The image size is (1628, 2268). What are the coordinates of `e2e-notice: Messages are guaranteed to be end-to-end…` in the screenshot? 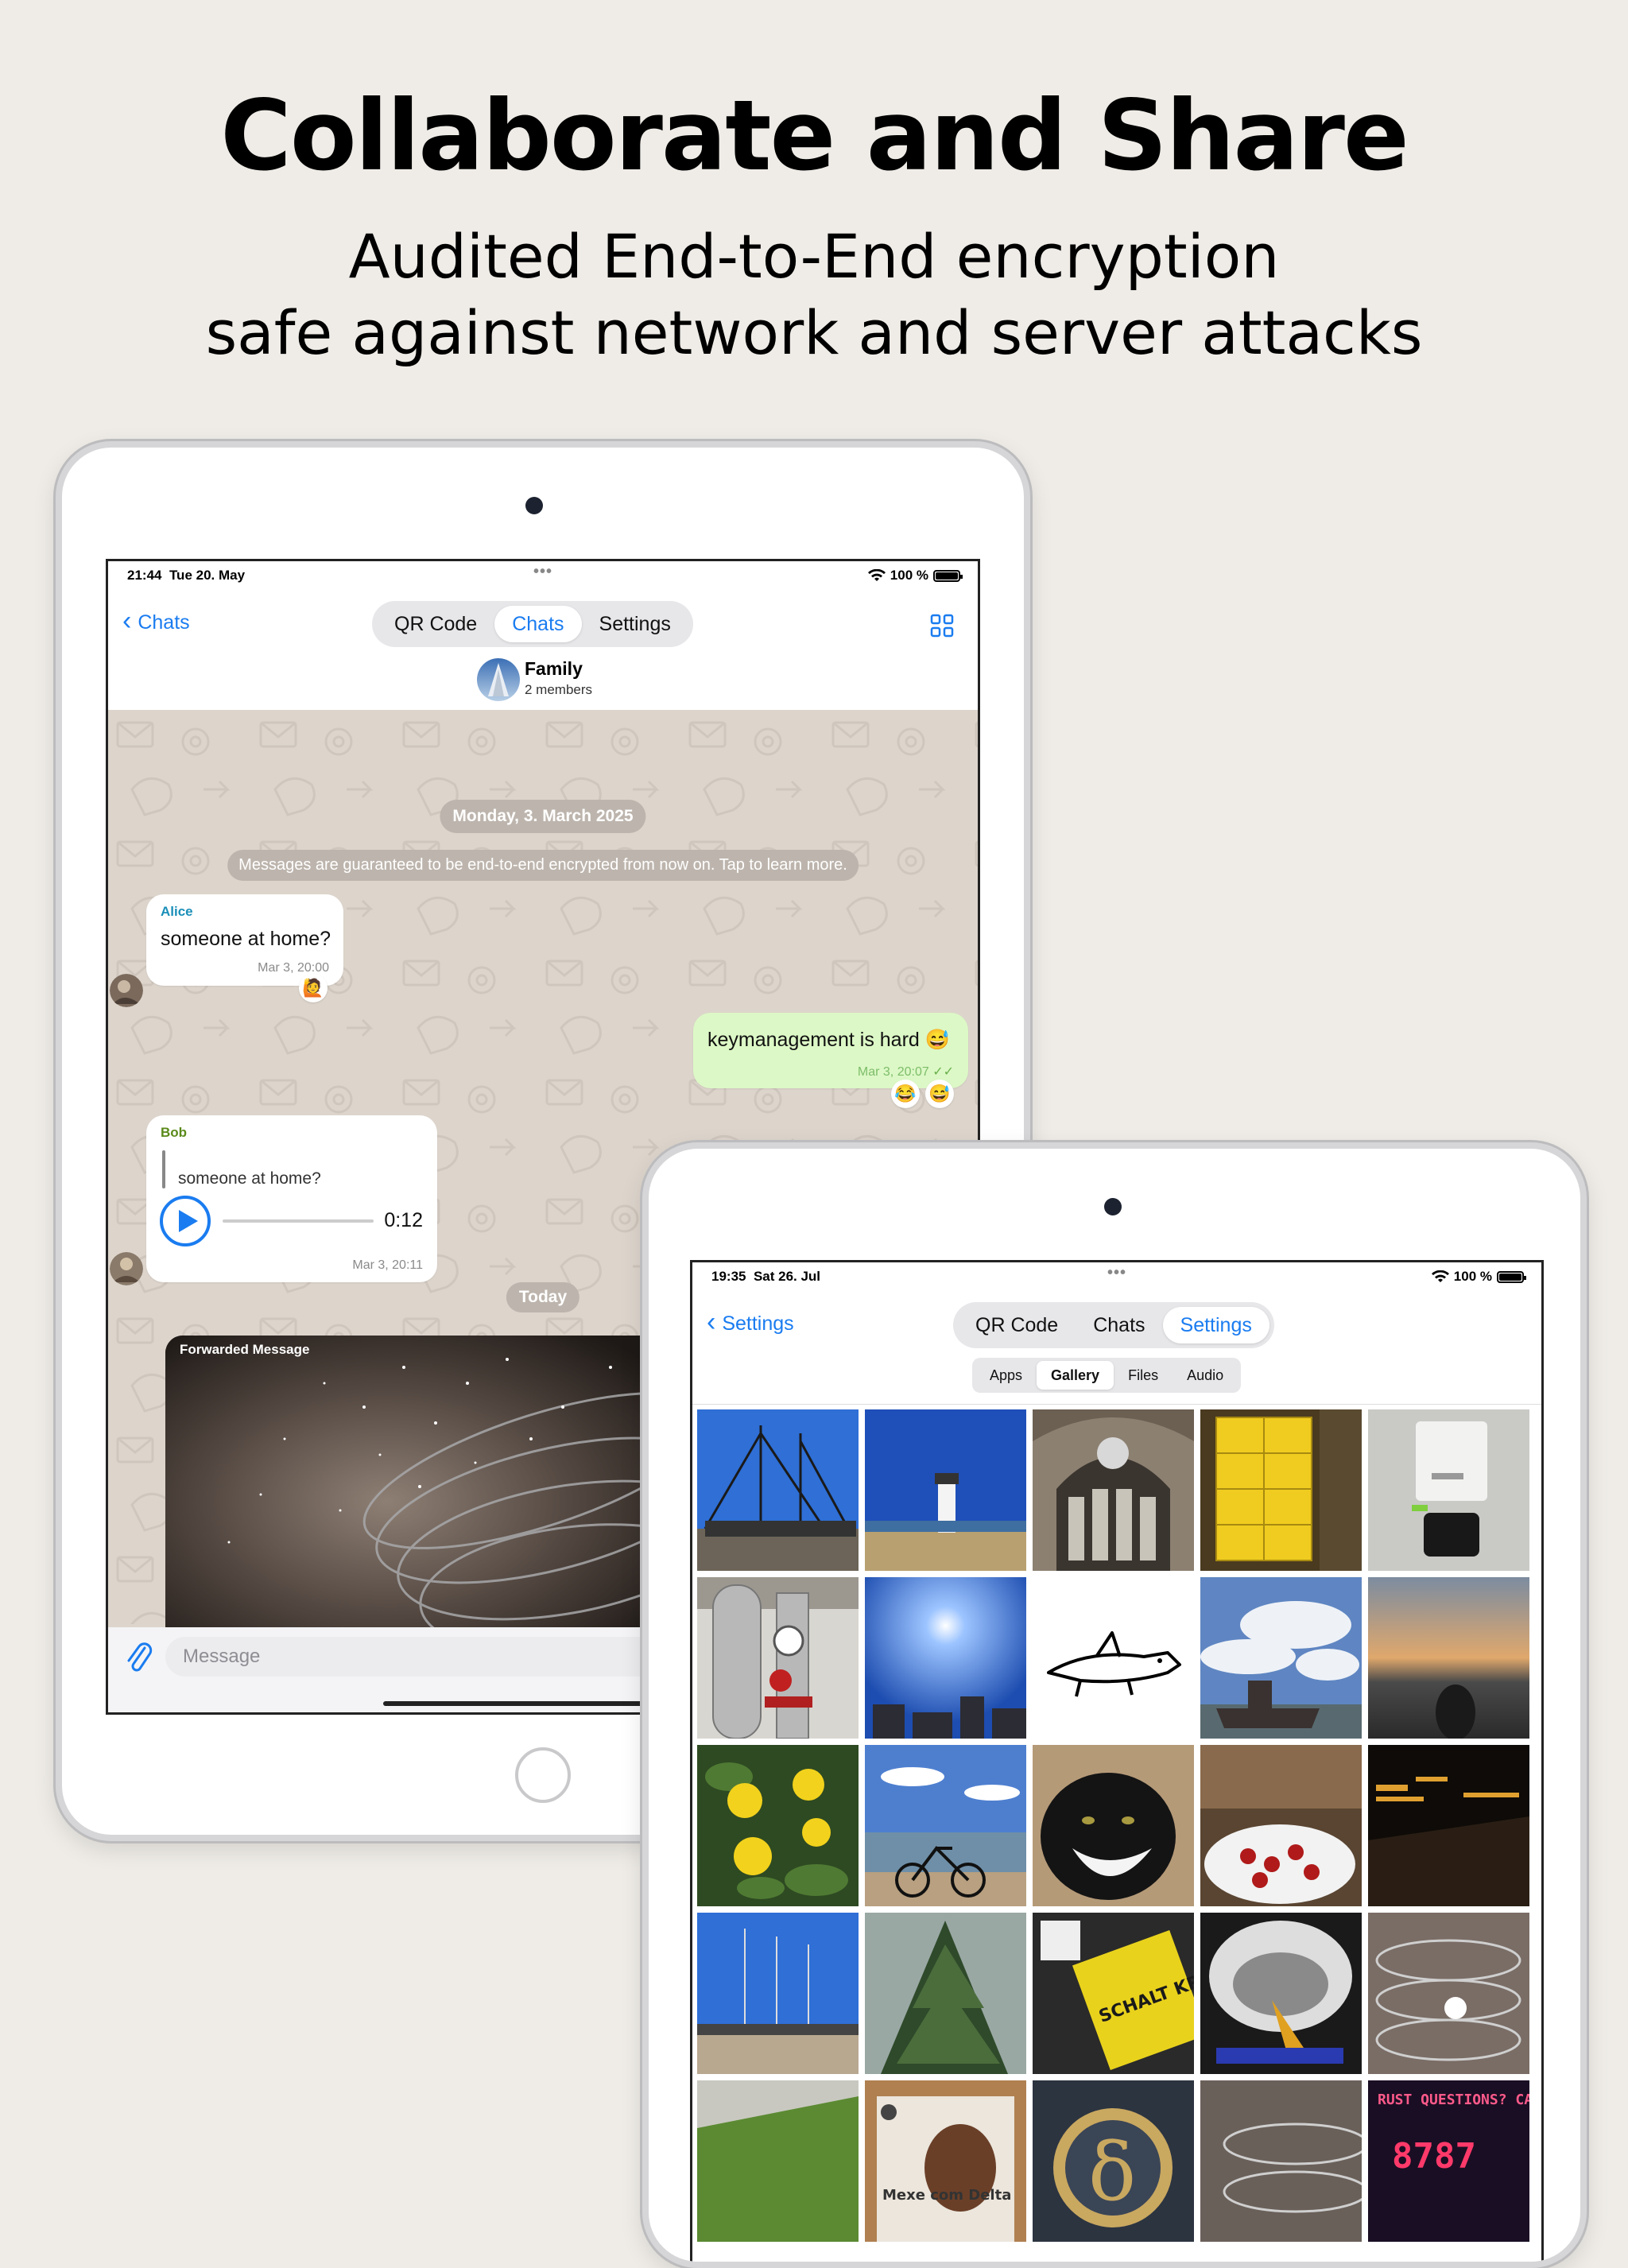 It's located at (543, 866).